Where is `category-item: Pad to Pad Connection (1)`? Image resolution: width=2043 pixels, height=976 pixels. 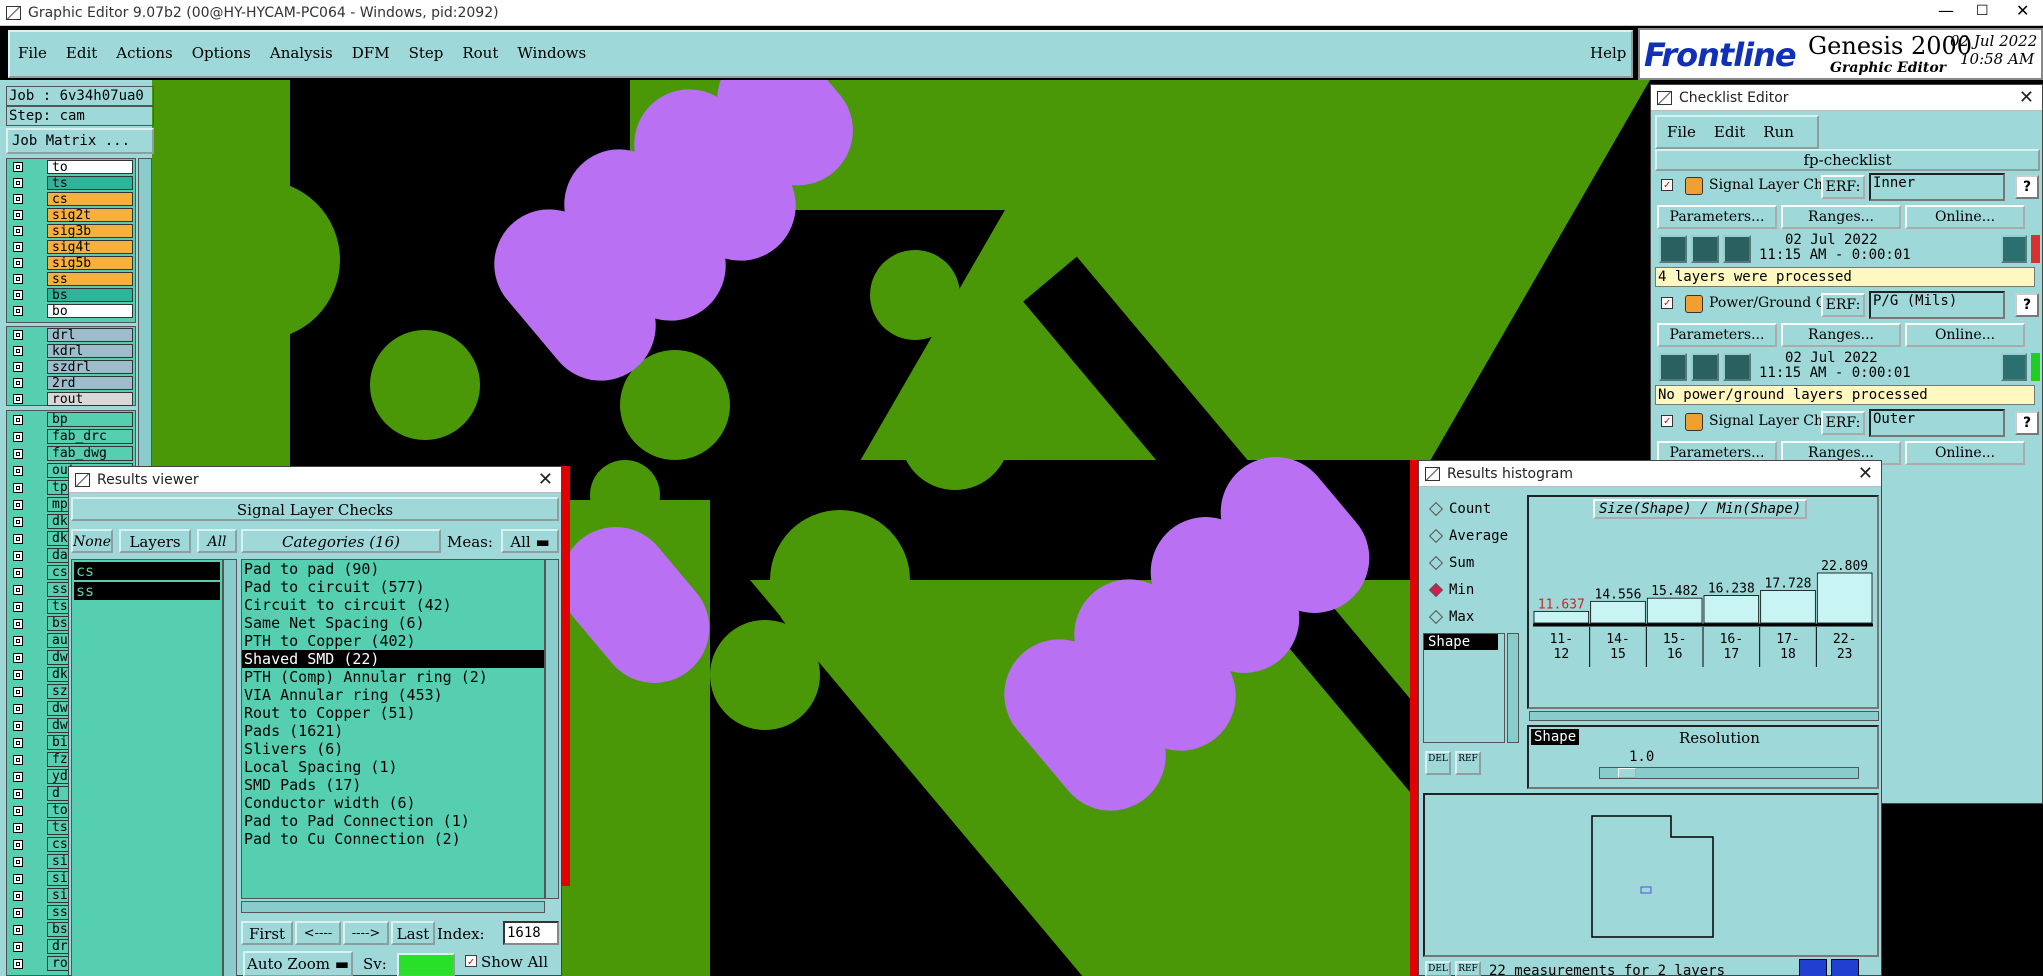
category-item: Pad to Pad Connection (1) is located at coordinates (393, 821).